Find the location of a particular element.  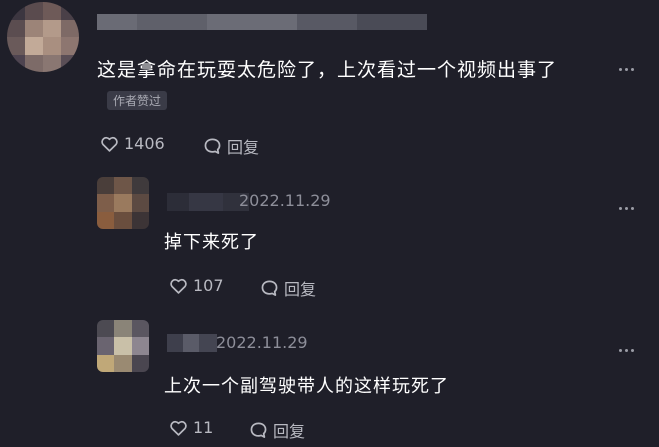

comment-reply-button: 回复 is located at coordinates (231, 146).